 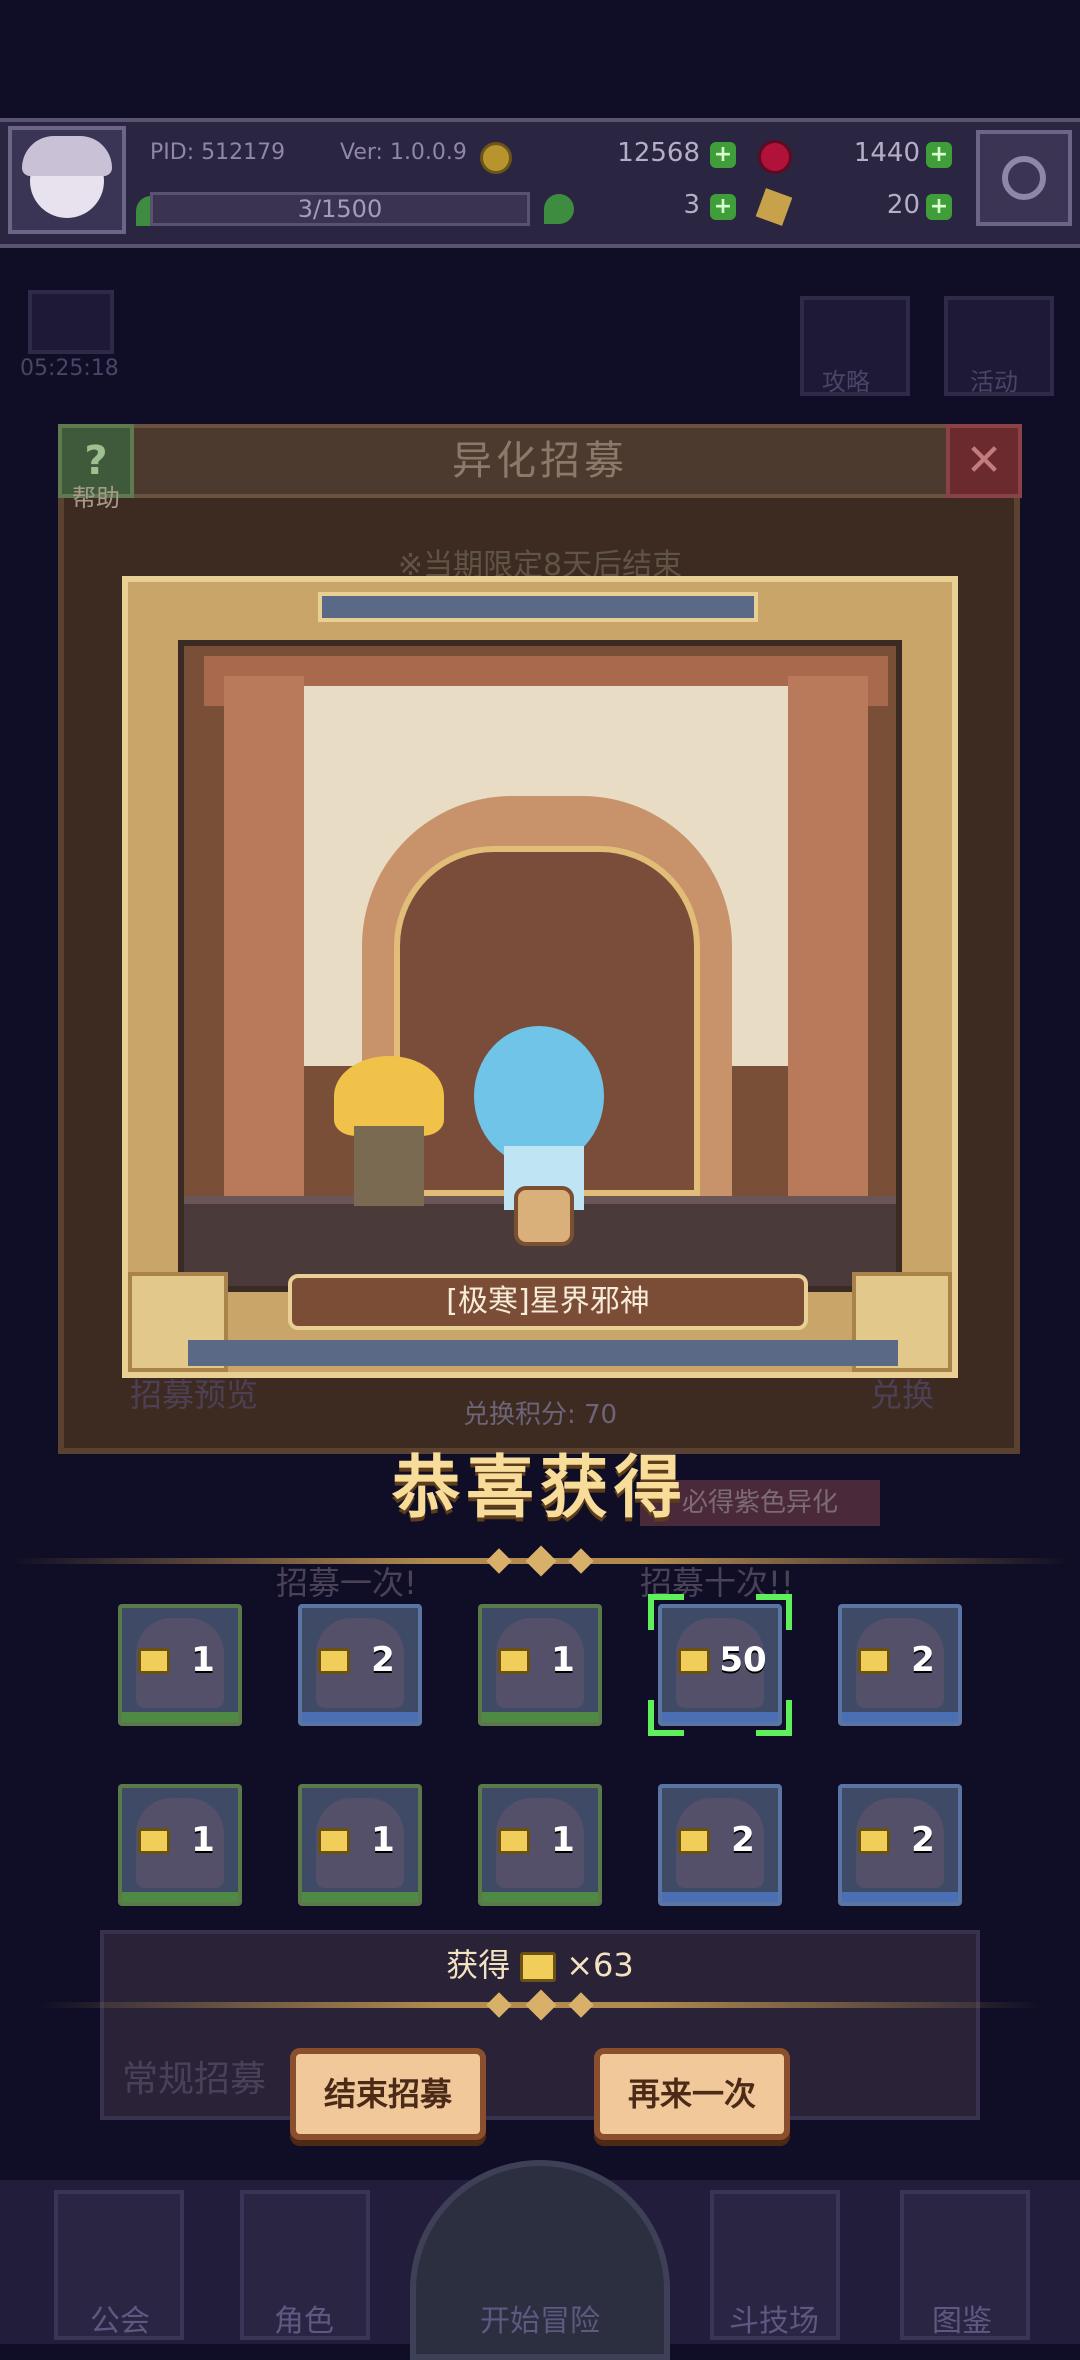 I want to click on nav-guild-label: 公会, so click(x=120, y=2321).